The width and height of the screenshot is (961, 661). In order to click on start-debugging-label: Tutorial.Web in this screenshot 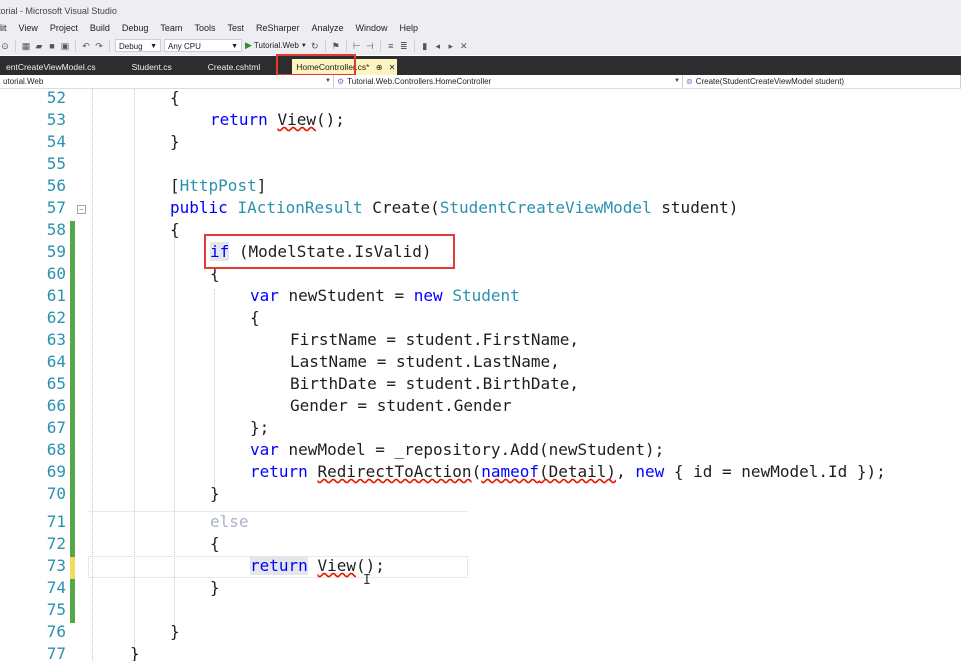, I will do `click(276, 45)`.